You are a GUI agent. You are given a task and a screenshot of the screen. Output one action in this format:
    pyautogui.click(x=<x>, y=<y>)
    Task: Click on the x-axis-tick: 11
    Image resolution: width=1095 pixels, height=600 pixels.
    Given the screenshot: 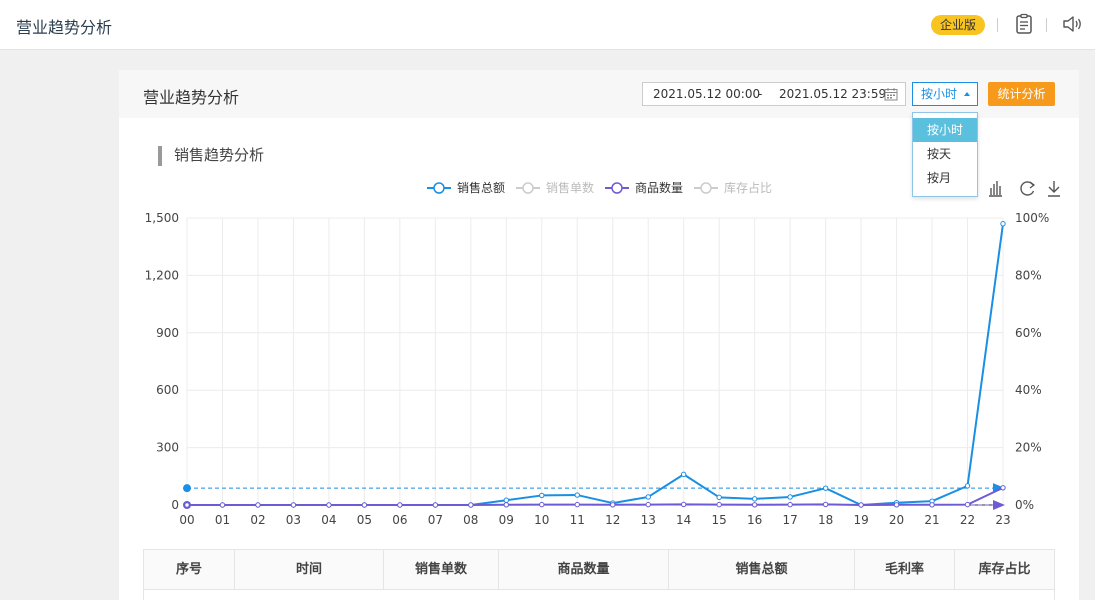 What is the action you would take?
    pyautogui.click(x=577, y=520)
    